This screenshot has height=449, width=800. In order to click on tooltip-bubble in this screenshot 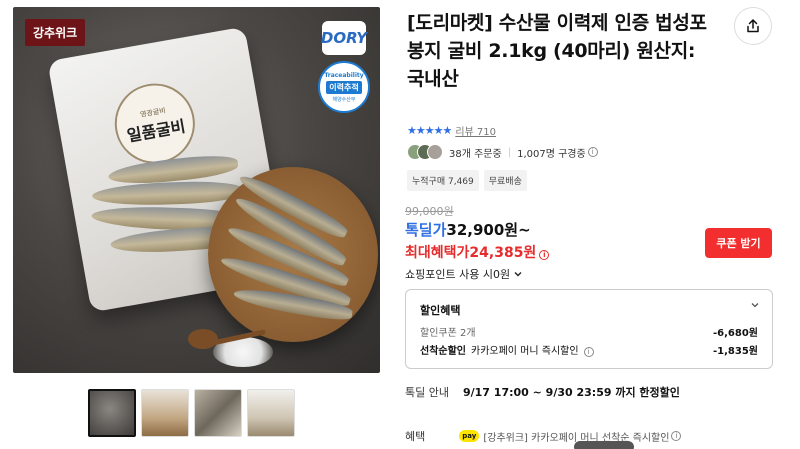, I will do `click(604, 445)`.